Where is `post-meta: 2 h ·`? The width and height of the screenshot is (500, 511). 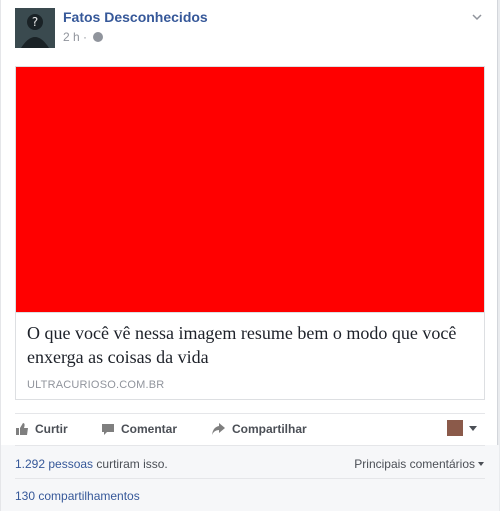
post-meta: 2 h · is located at coordinates (83, 37).